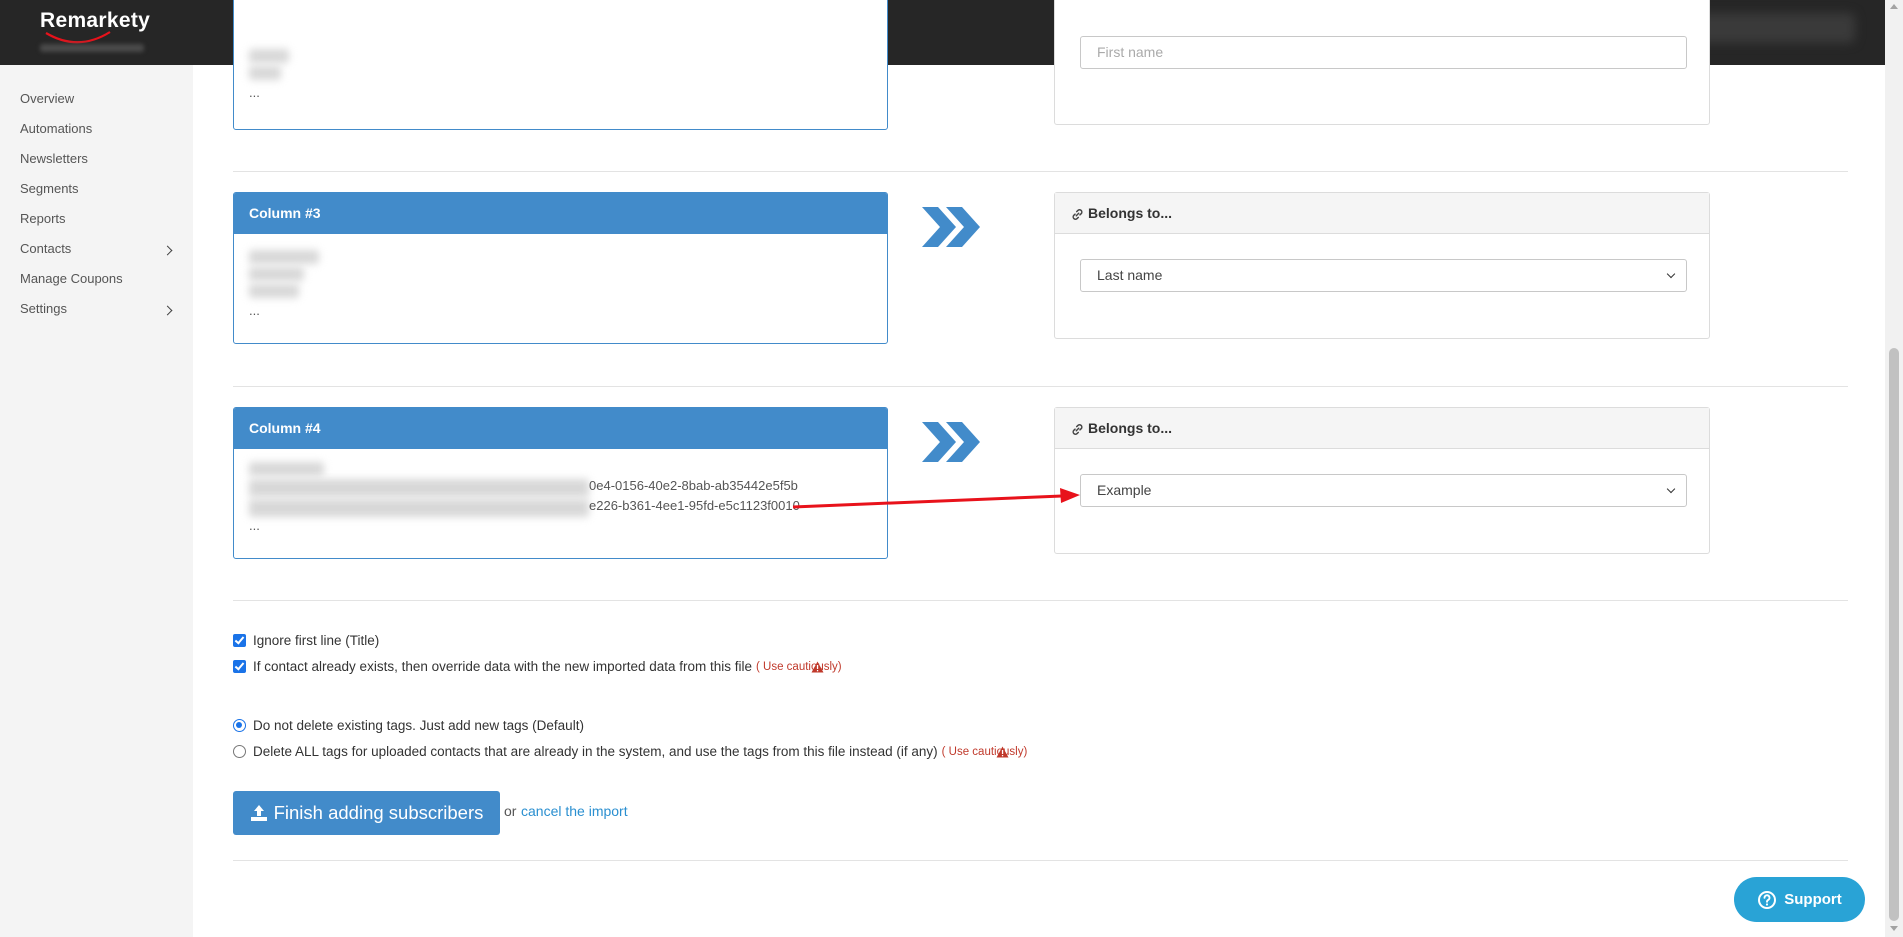 This screenshot has height=937, width=1903. What do you see at coordinates (1813, 899) in the screenshot?
I see `support-label: Support` at bounding box center [1813, 899].